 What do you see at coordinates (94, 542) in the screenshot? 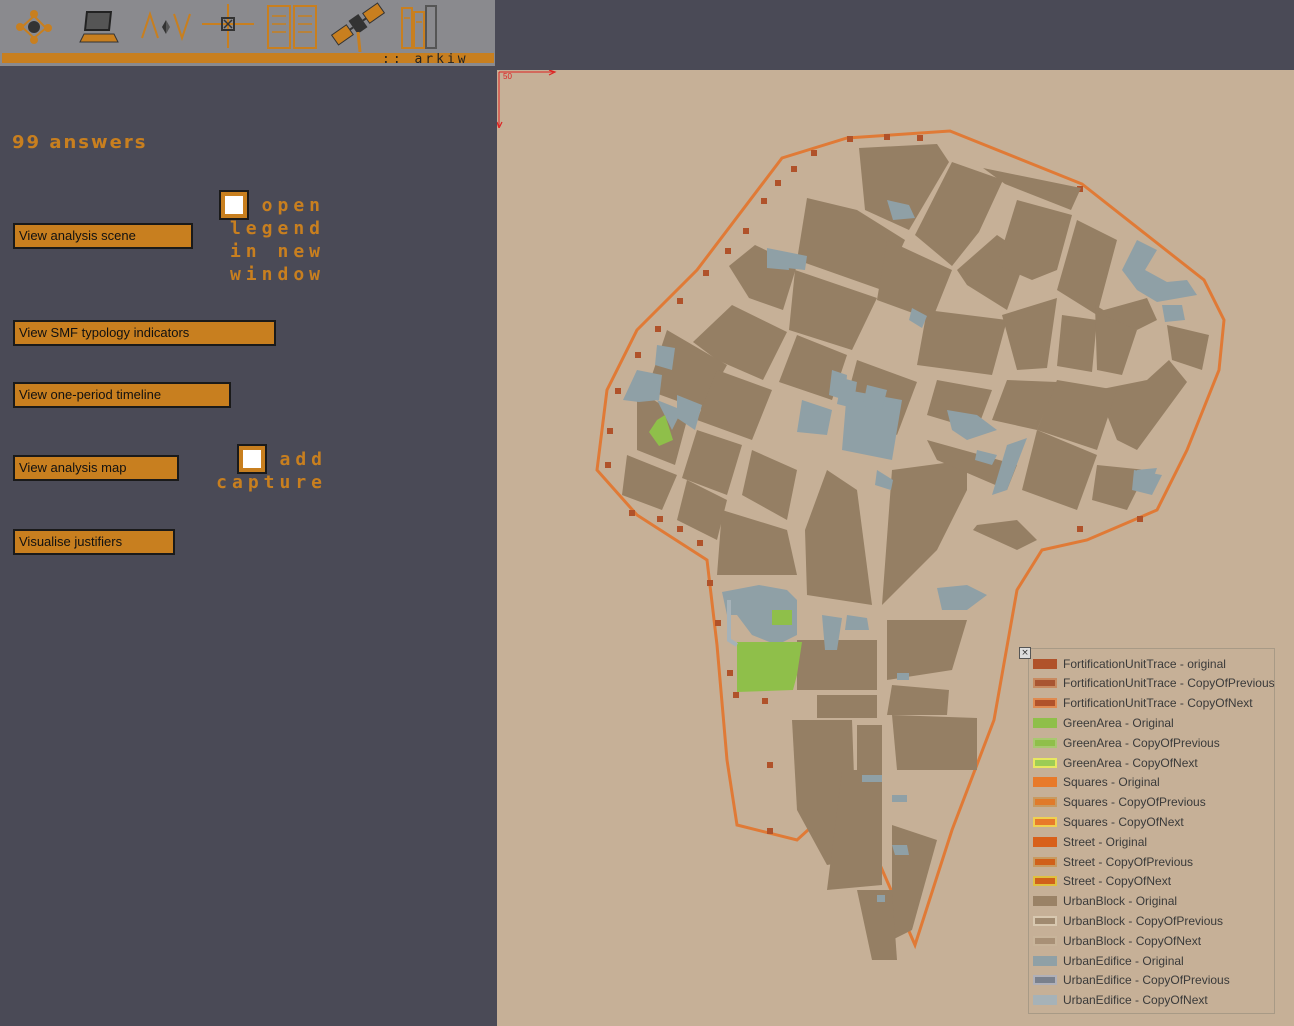
I see `visualise-justifiers-button: Visualise justifiers` at bounding box center [94, 542].